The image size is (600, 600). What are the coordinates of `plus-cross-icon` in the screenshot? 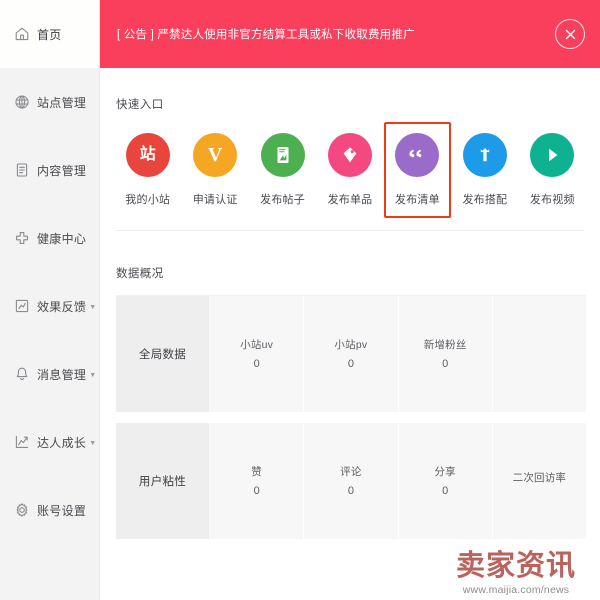 It's located at (21, 238).